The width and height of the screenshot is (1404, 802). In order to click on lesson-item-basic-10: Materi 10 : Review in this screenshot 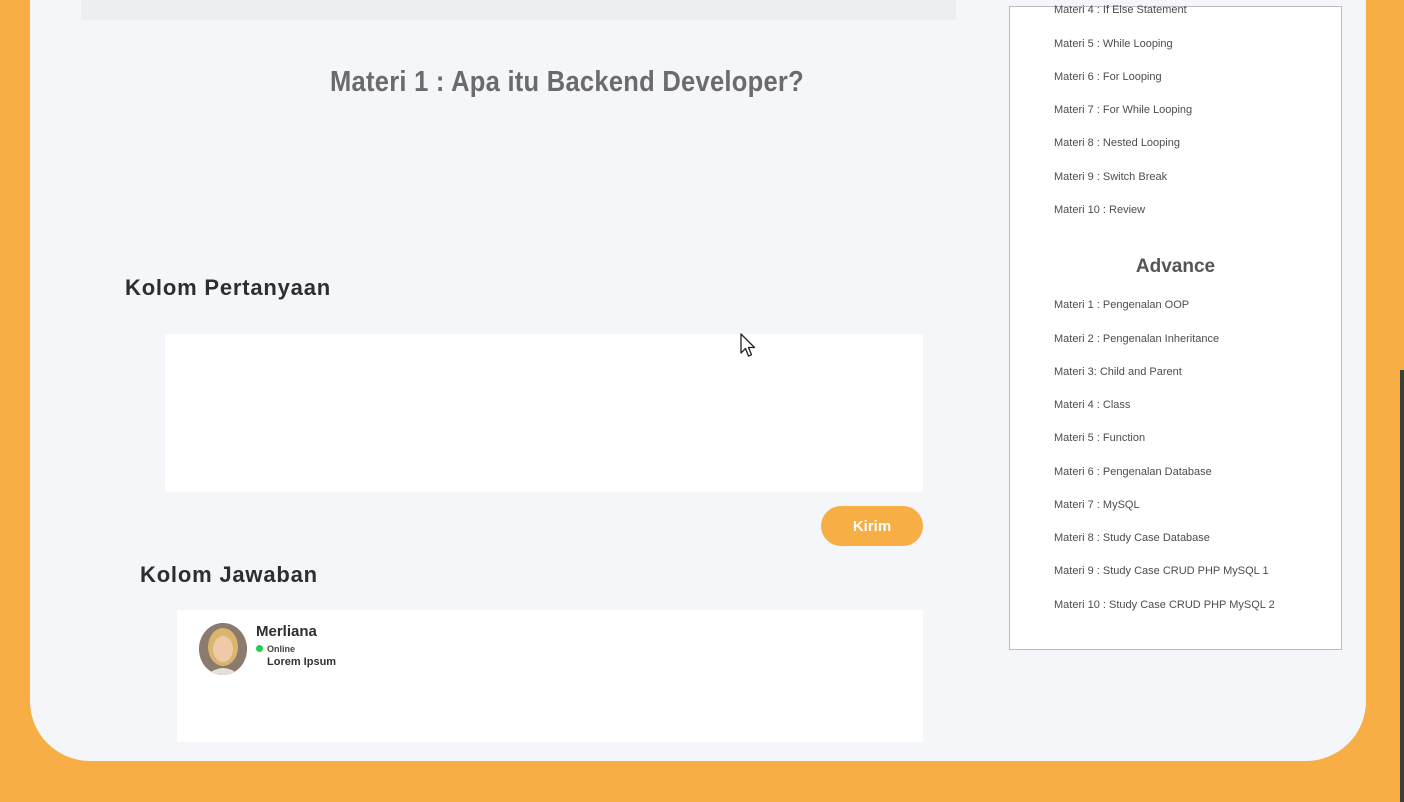, I will do `click(1099, 210)`.